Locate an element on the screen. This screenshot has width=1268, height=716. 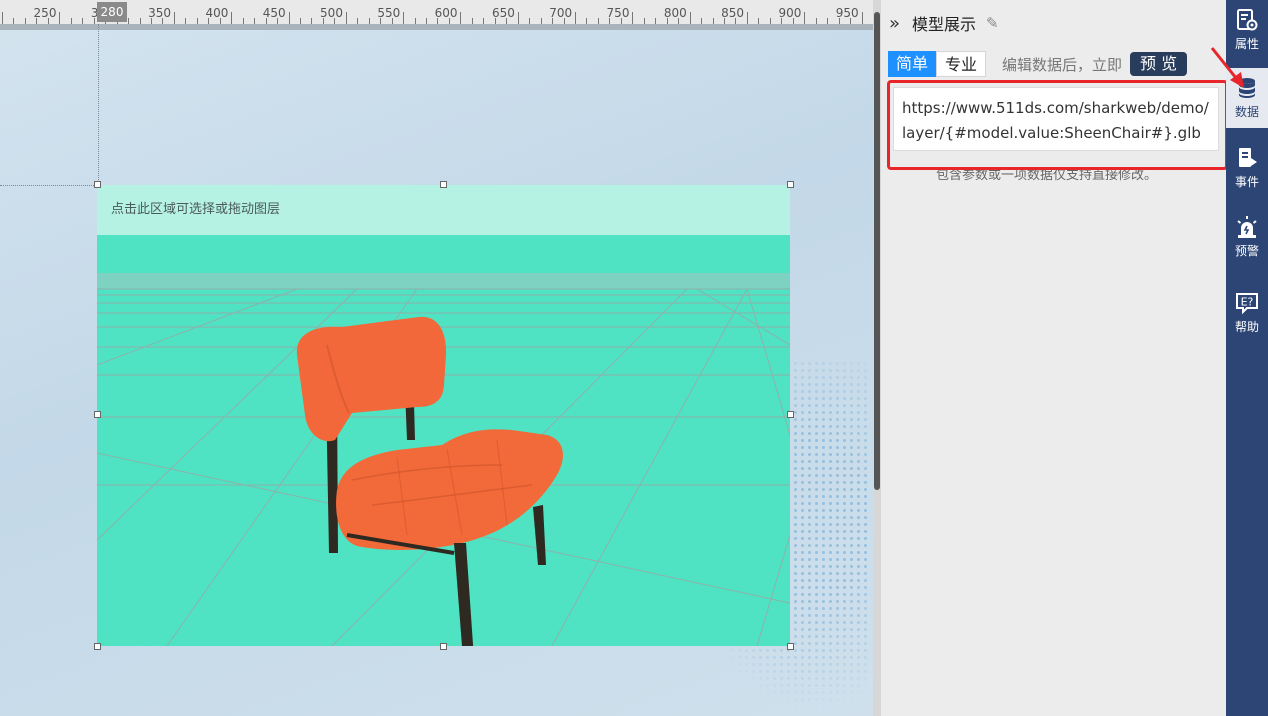
help-icon: E? is located at coordinates (1247, 304).